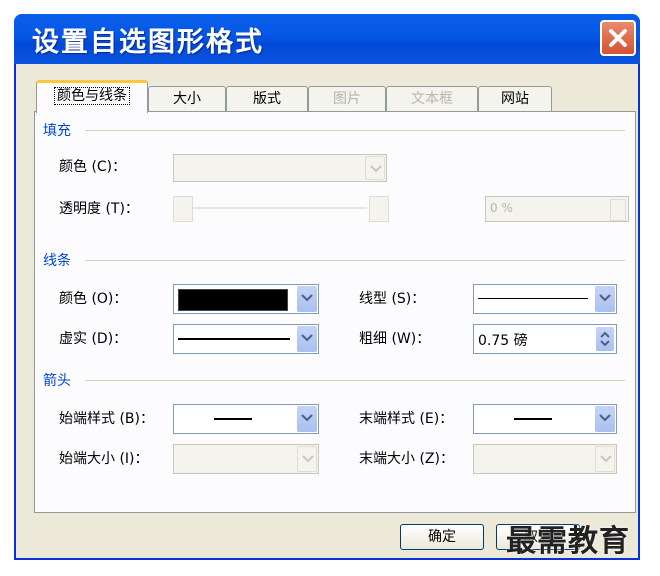 This screenshot has height=576, width=660. Describe the element at coordinates (57, 261) in the screenshot. I see `line-section-title: 线条` at that location.